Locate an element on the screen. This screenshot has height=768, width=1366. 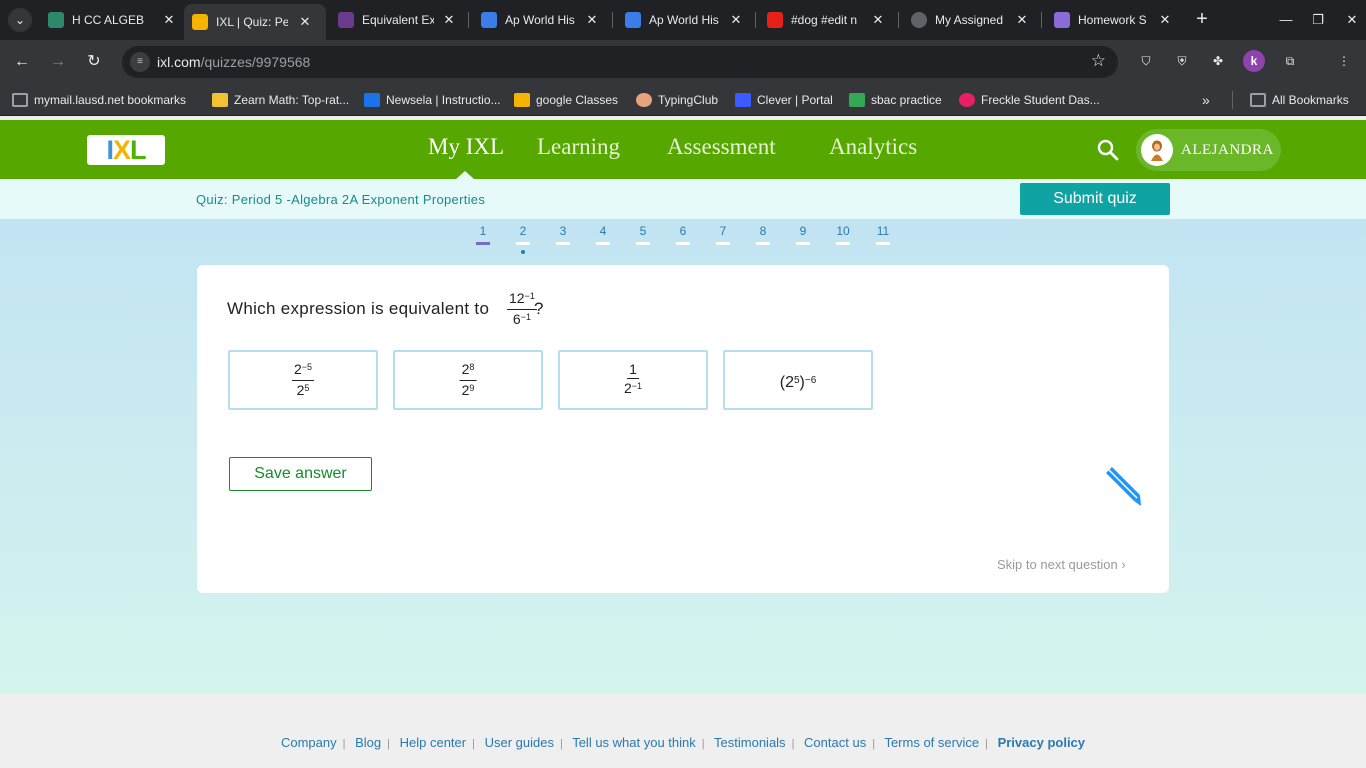
browser-tab: Equivalent Ex ✕ is located at coordinates (398, 20).